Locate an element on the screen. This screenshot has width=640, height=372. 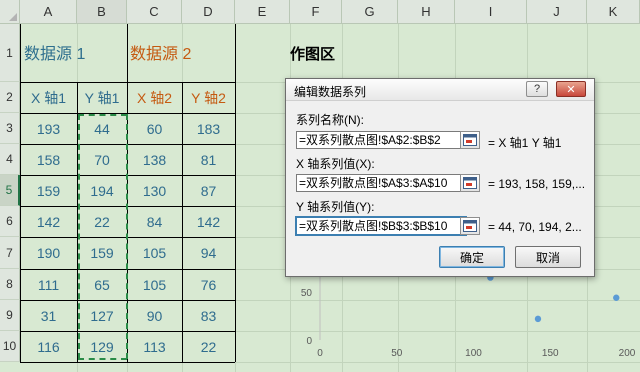
x-tick-label: 50 is located at coordinates (397, 353).